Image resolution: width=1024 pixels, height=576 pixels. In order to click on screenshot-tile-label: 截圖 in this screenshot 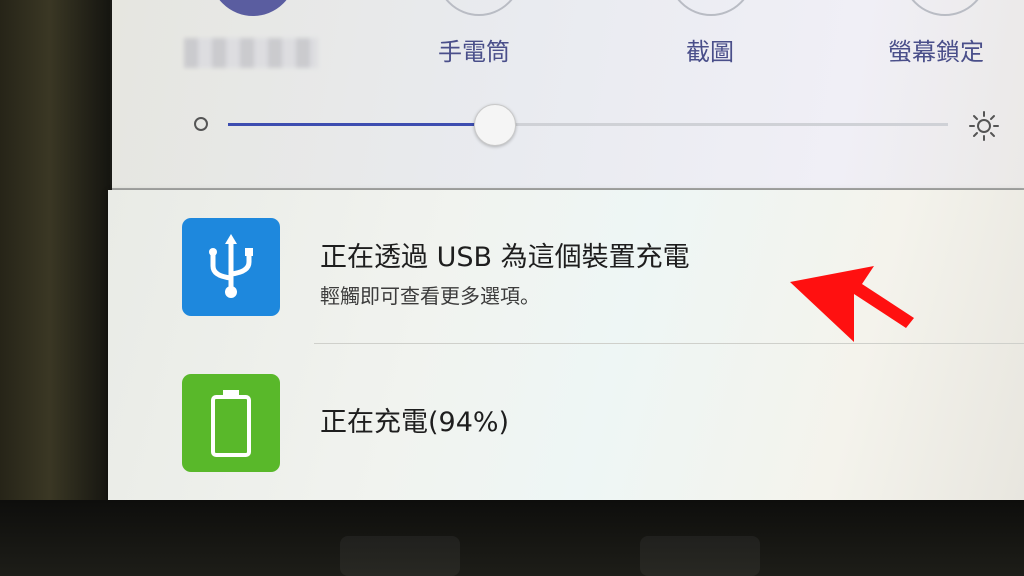, I will do `click(710, 49)`.